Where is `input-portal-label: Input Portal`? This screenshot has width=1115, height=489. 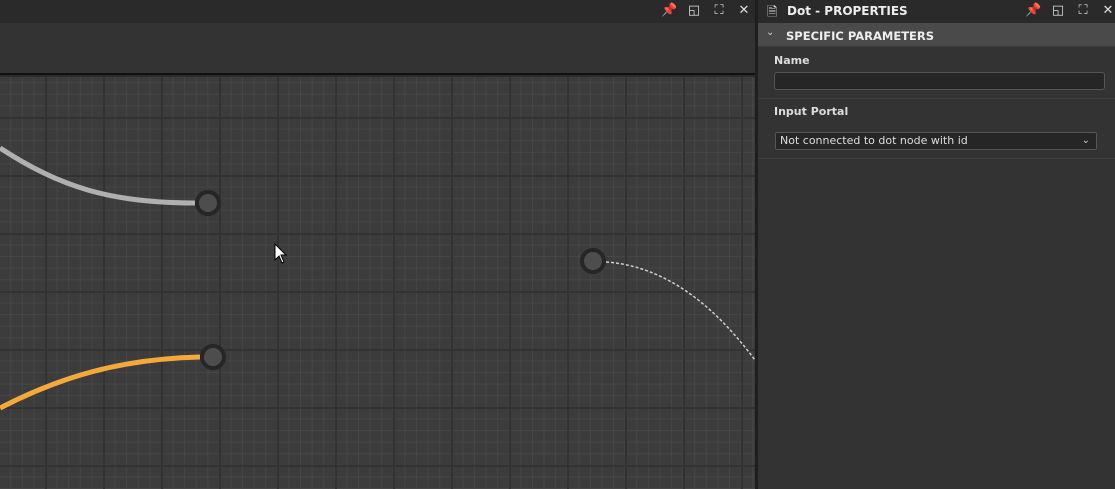
input-portal-label: Input Portal is located at coordinates (811, 111).